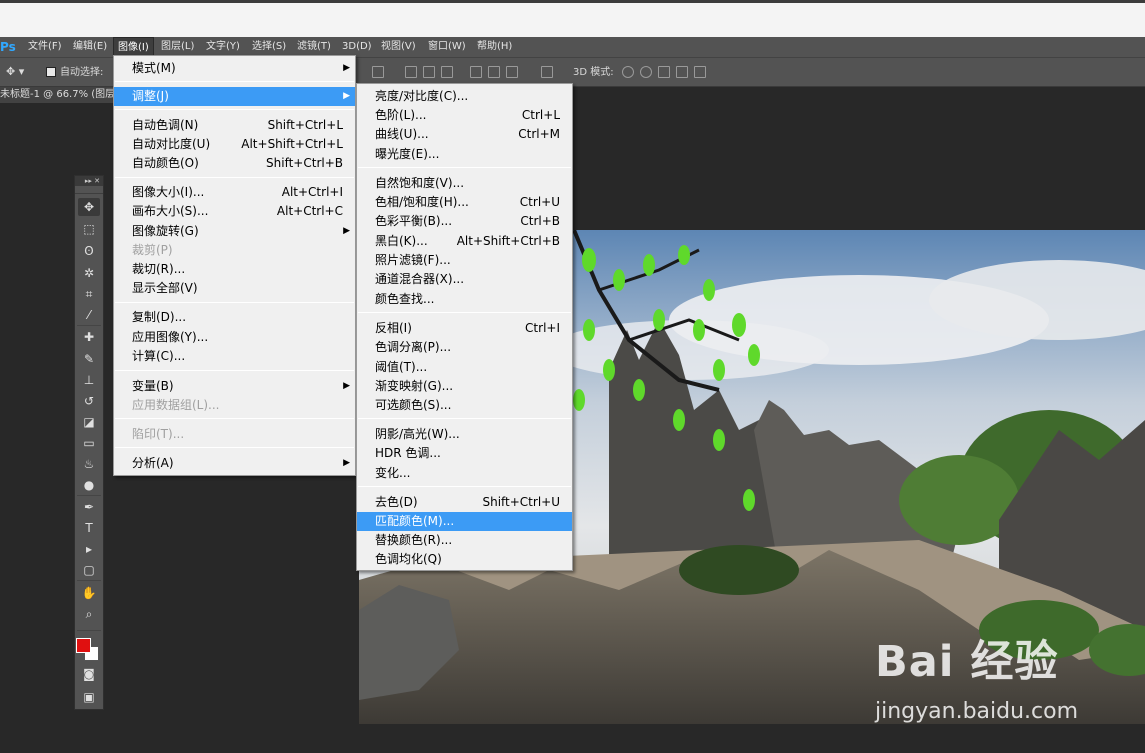 The width and height of the screenshot is (1145, 753). What do you see at coordinates (357, 47) in the screenshot?
I see `menu-3d: 3D(D)` at bounding box center [357, 47].